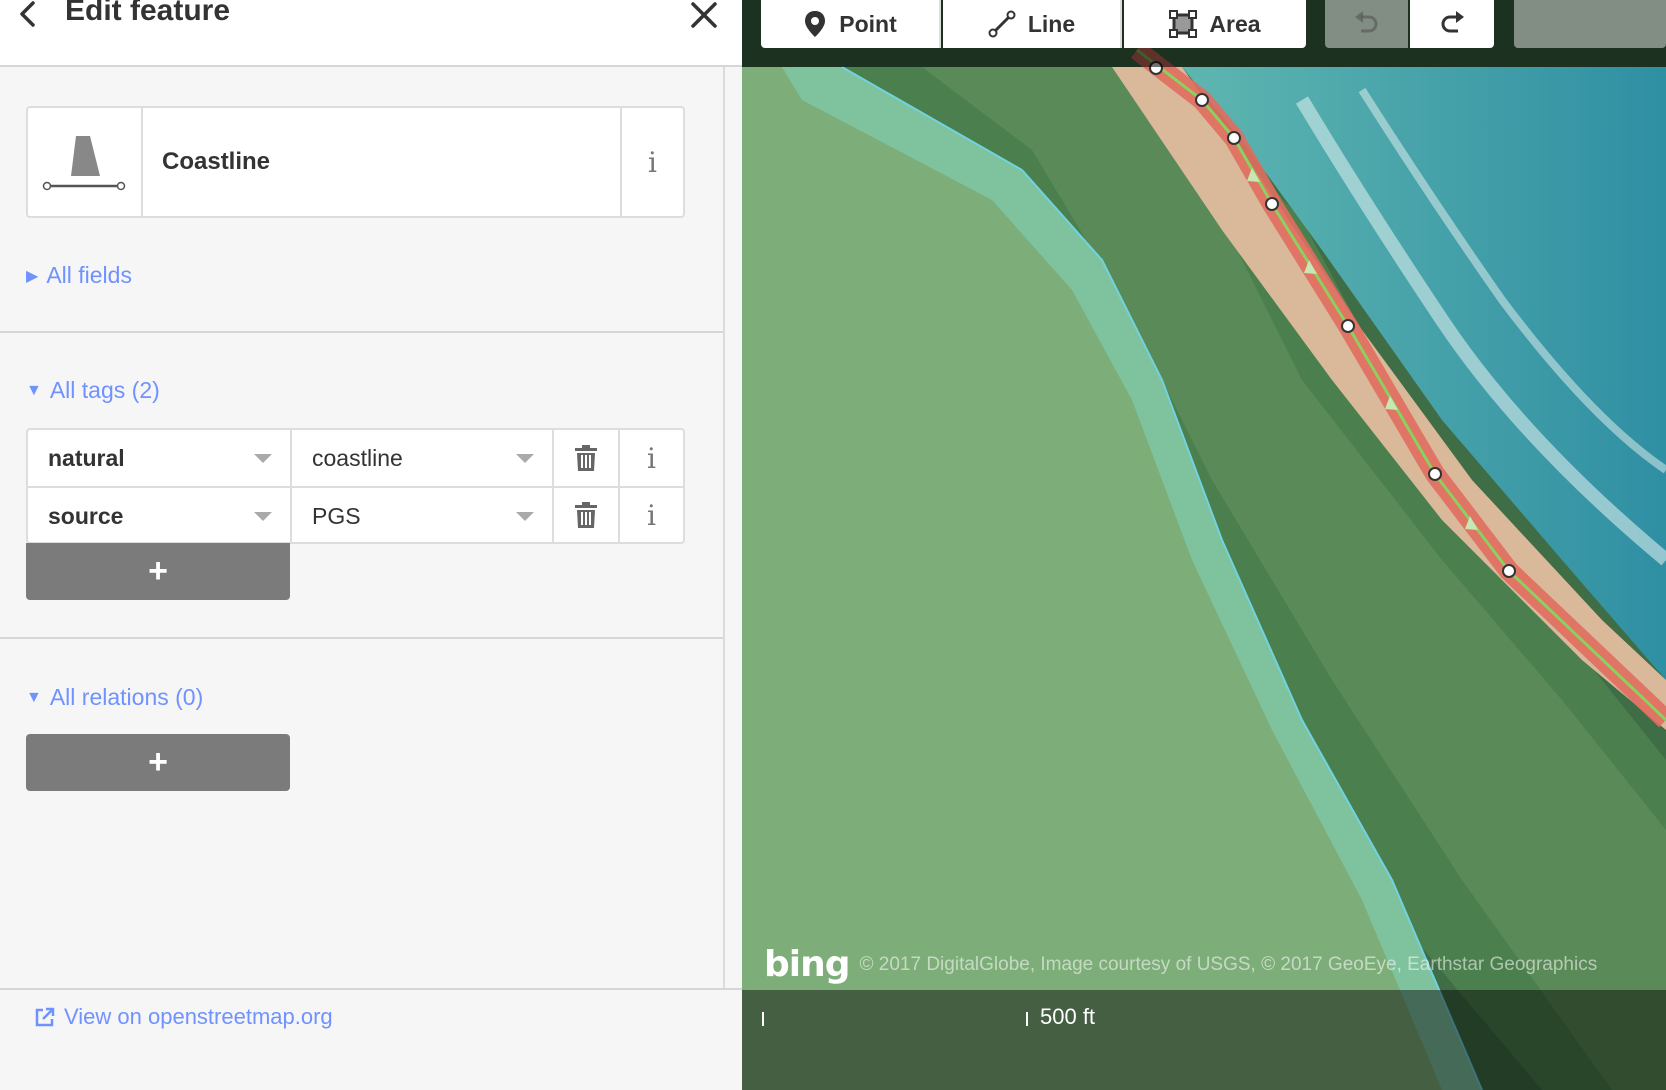 This screenshot has width=1666, height=1090. What do you see at coordinates (86, 458) in the screenshot?
I see `tag-key-text: natural` at bounding box center [86, 458].